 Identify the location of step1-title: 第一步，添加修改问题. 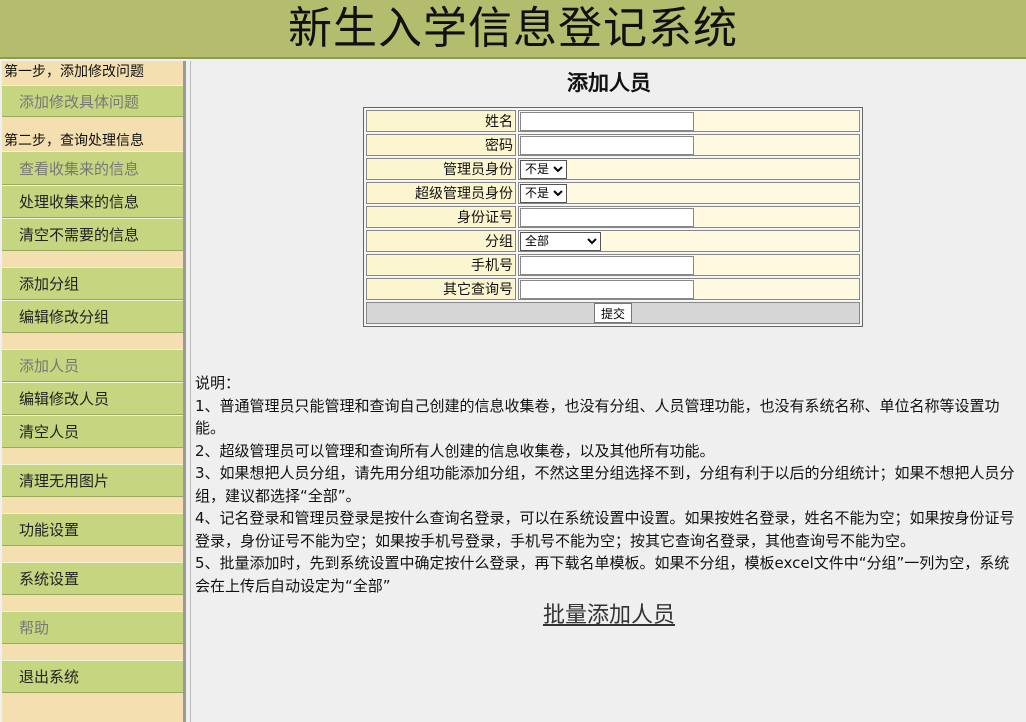
(92, 73).